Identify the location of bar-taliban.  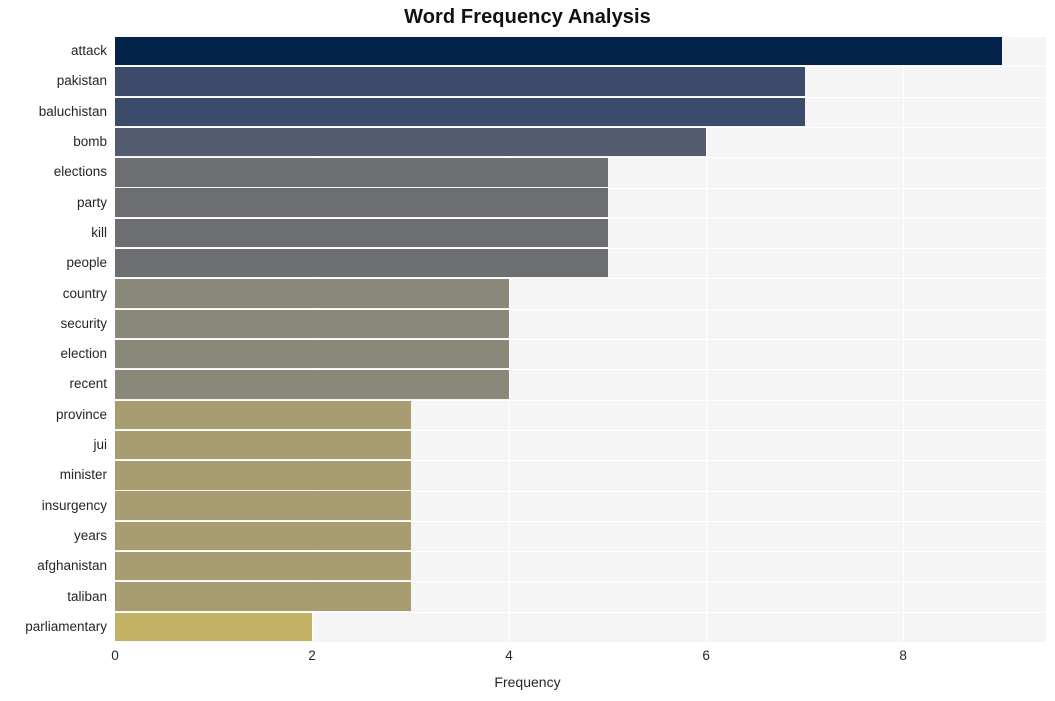
(263, 596).